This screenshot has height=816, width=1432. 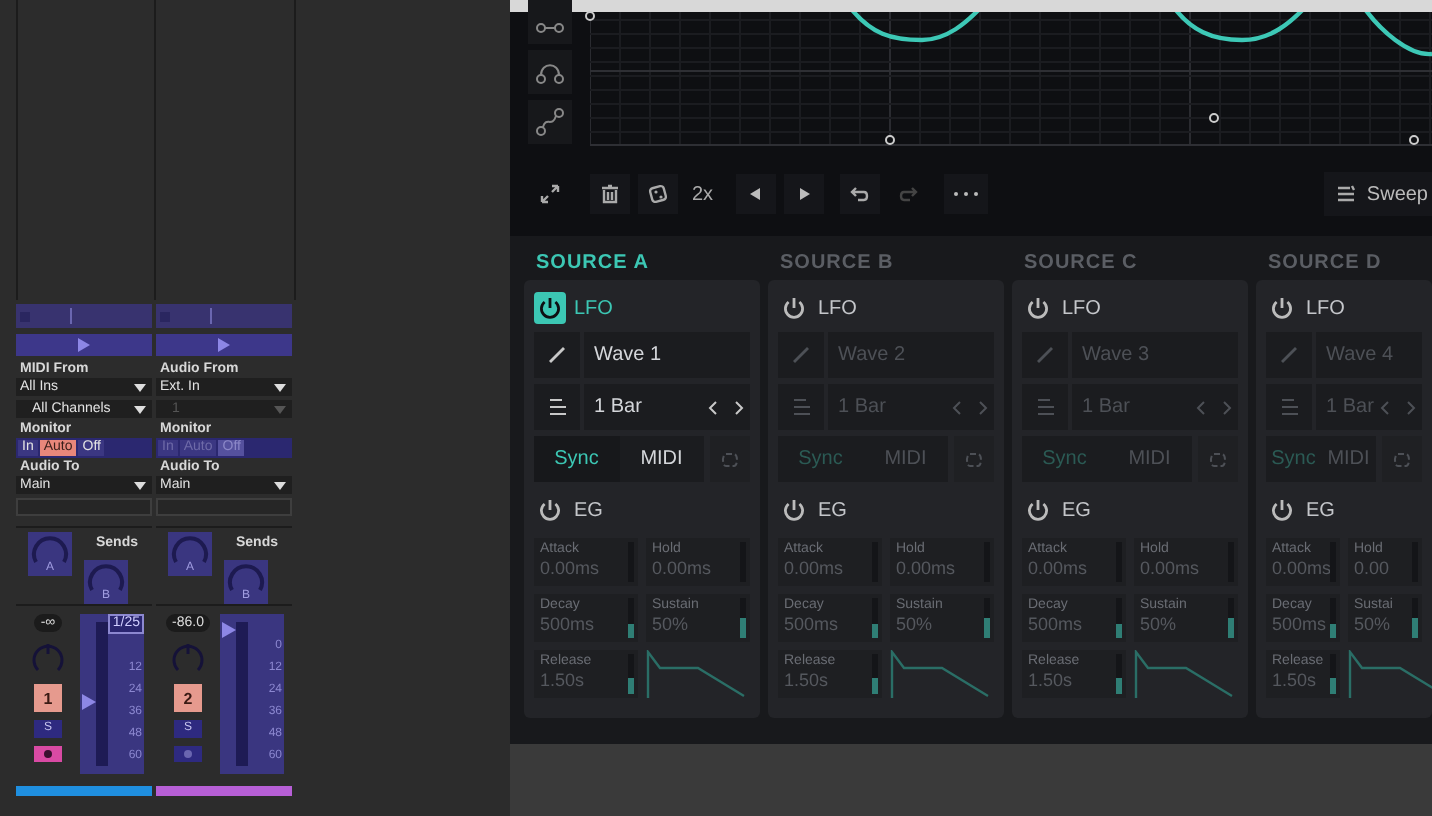 I want to click on delete-button, so click(x=610, y=194).